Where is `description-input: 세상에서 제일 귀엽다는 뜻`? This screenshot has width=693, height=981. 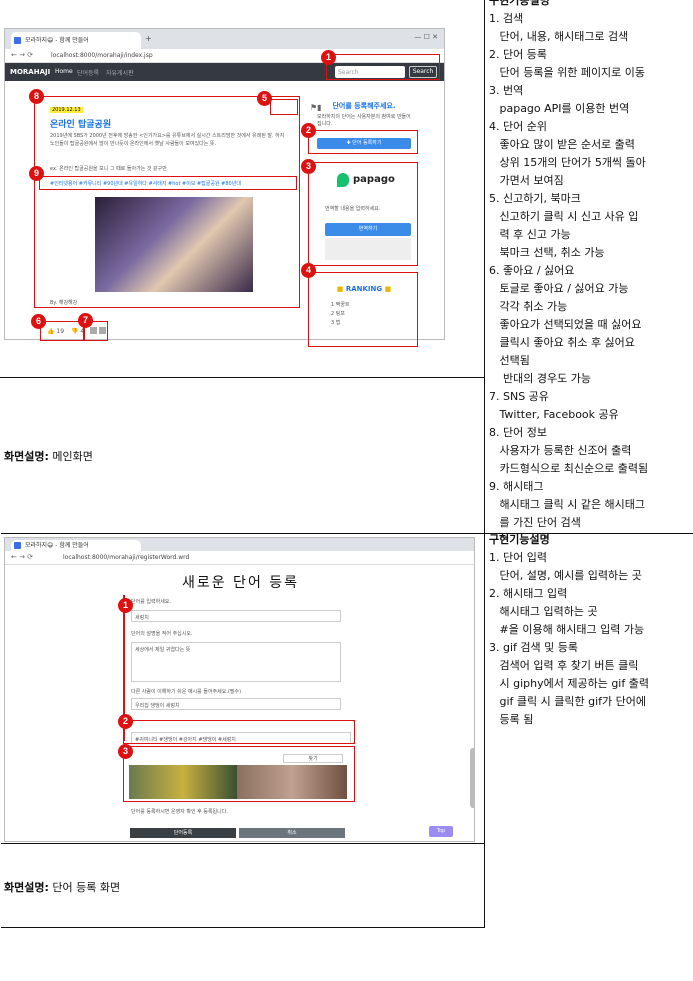
description-input: 세상에서 제일 귀엽다는 뜻 is located at coordinates (236, 662).